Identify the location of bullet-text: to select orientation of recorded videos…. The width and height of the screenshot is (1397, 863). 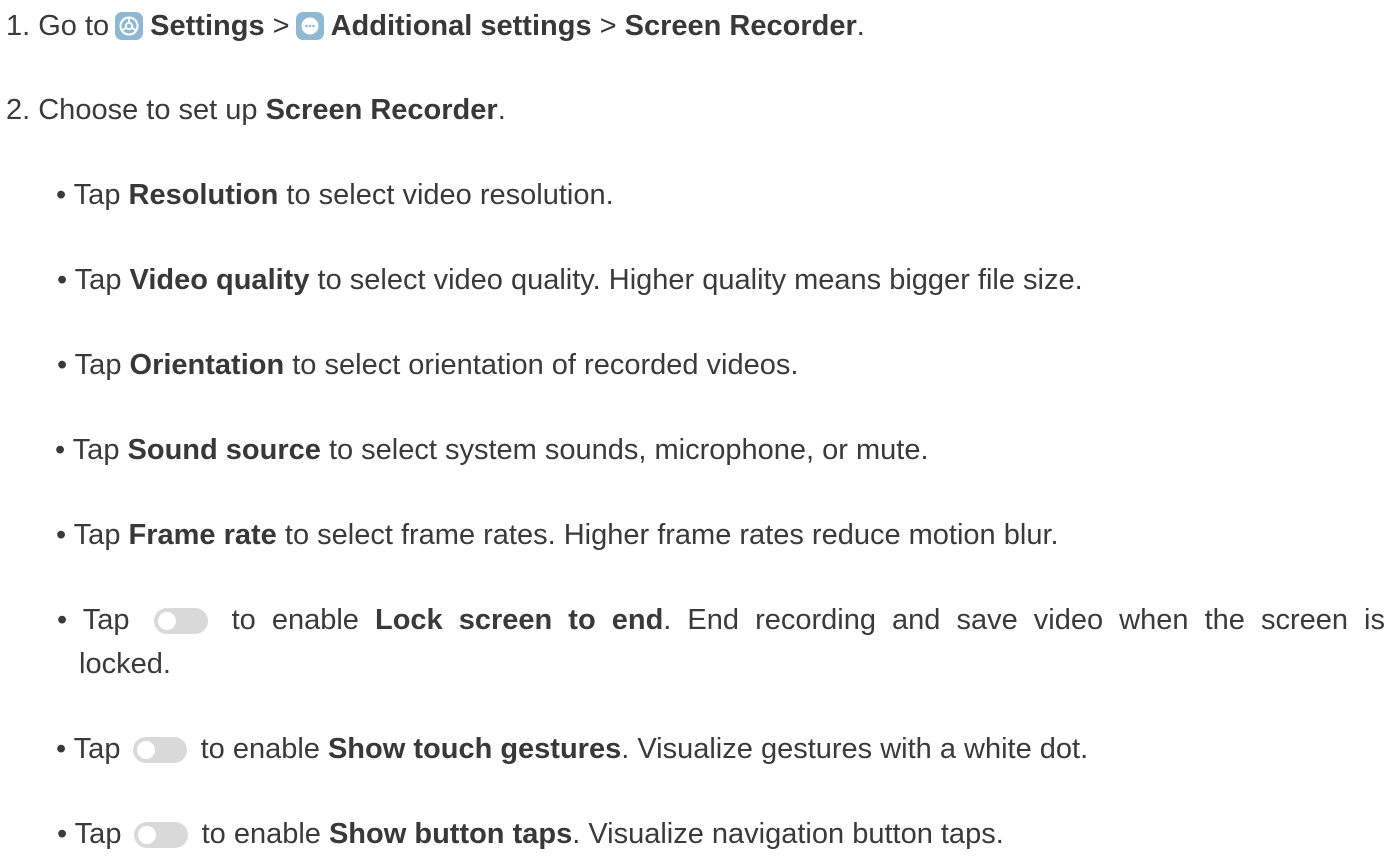
(545, 365).